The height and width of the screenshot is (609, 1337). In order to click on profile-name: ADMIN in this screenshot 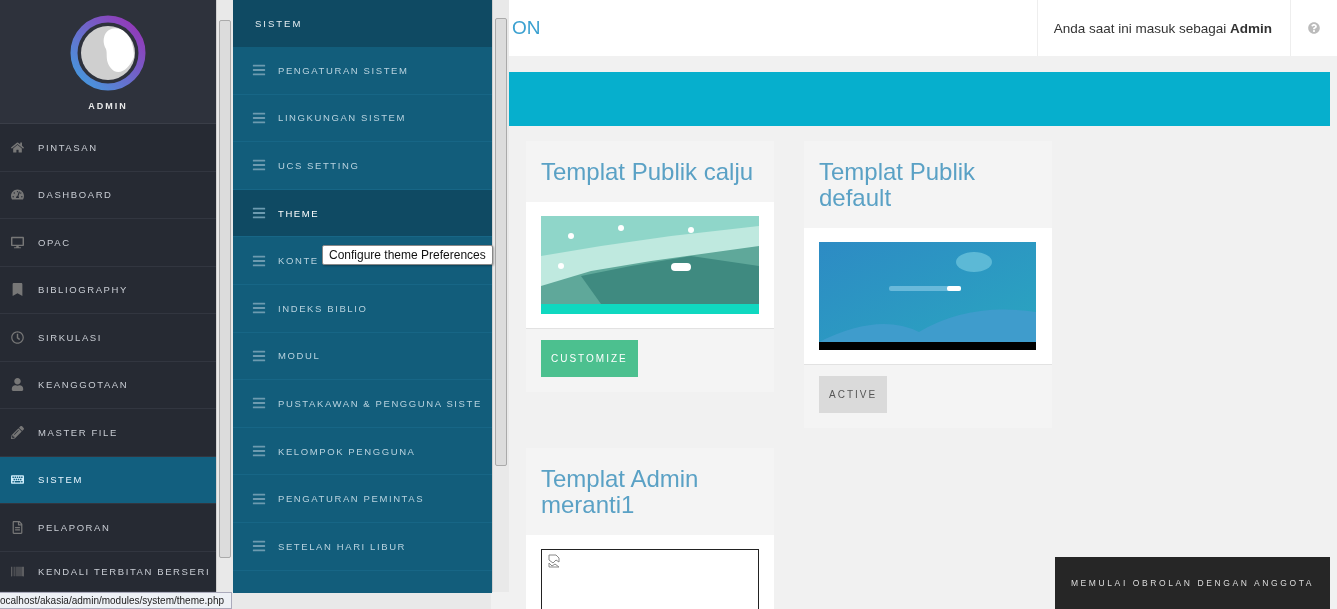, I will do `click(108, 106)`.